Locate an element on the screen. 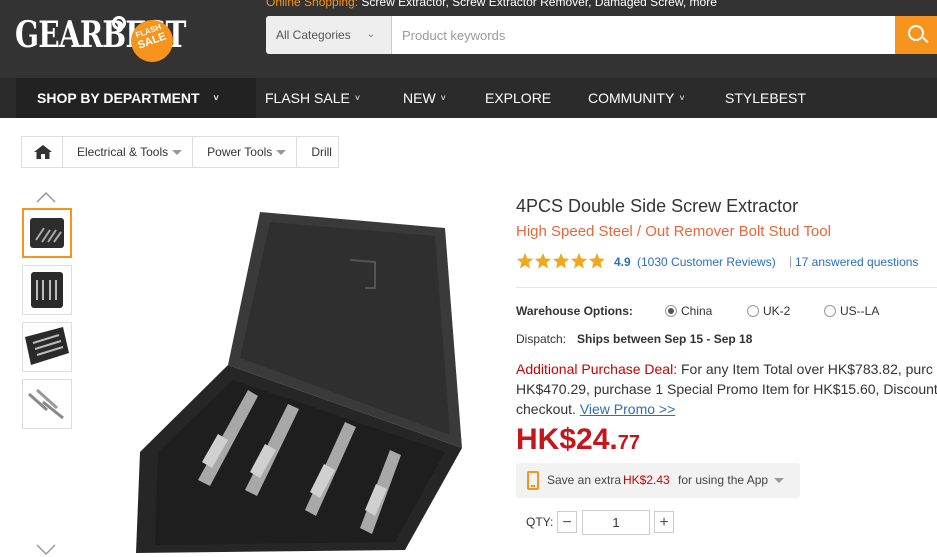 Image resolution: width=937 pixels, height=557 pixels. product-title: 4PCS Double Side Screw Extractor is located at coordinates (657, 206).